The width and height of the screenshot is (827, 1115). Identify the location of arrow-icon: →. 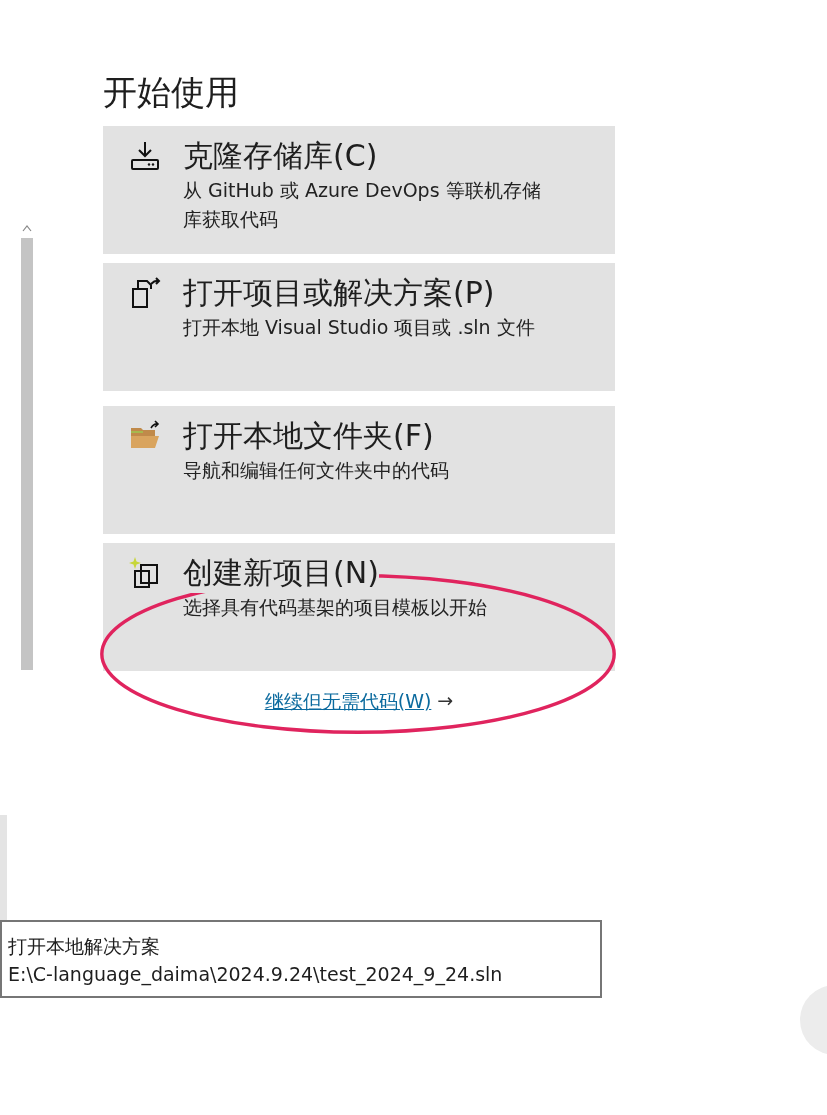
(445, 702).